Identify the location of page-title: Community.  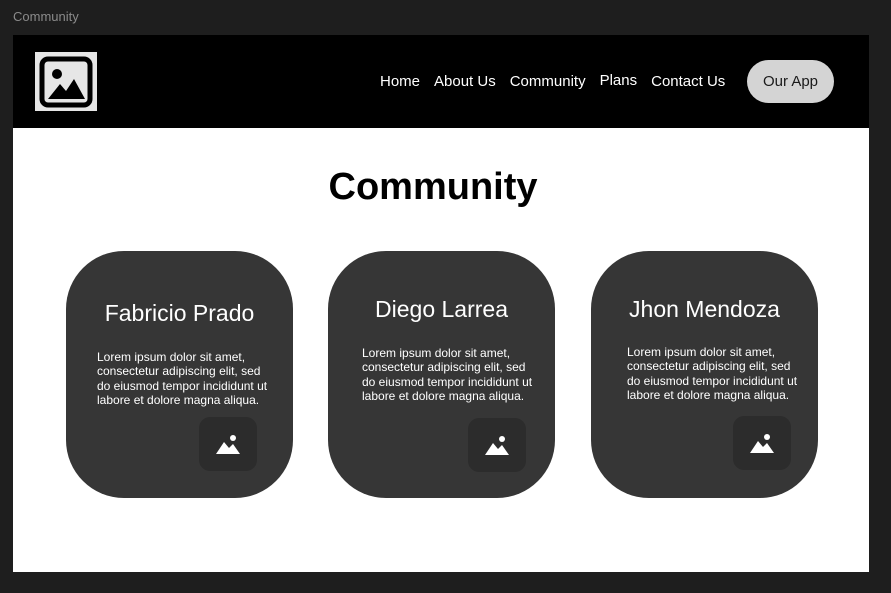
(433, 187).